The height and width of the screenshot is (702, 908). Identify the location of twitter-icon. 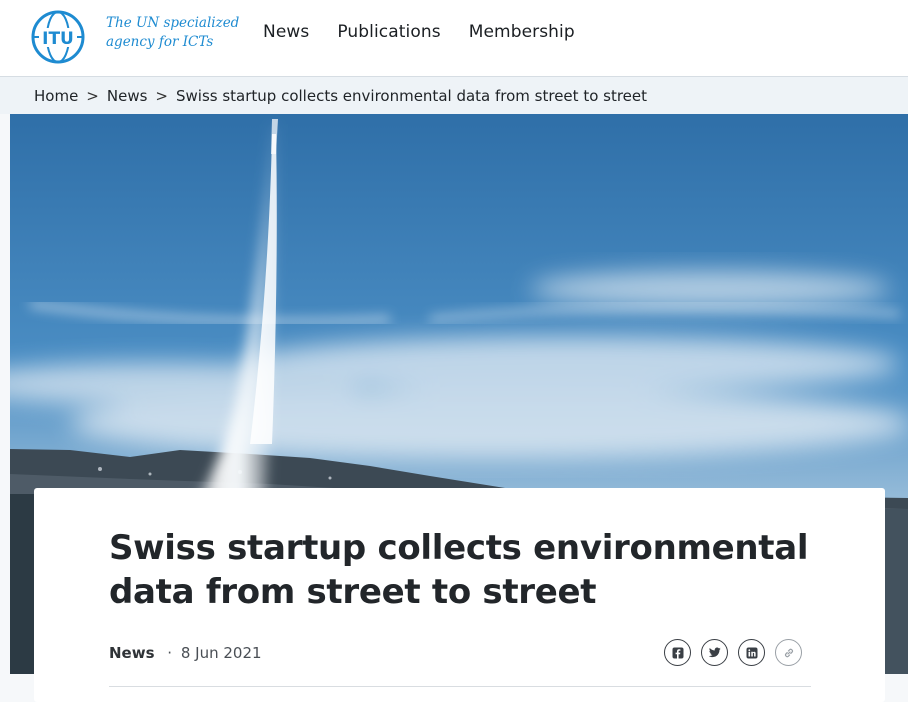
(714, 652).